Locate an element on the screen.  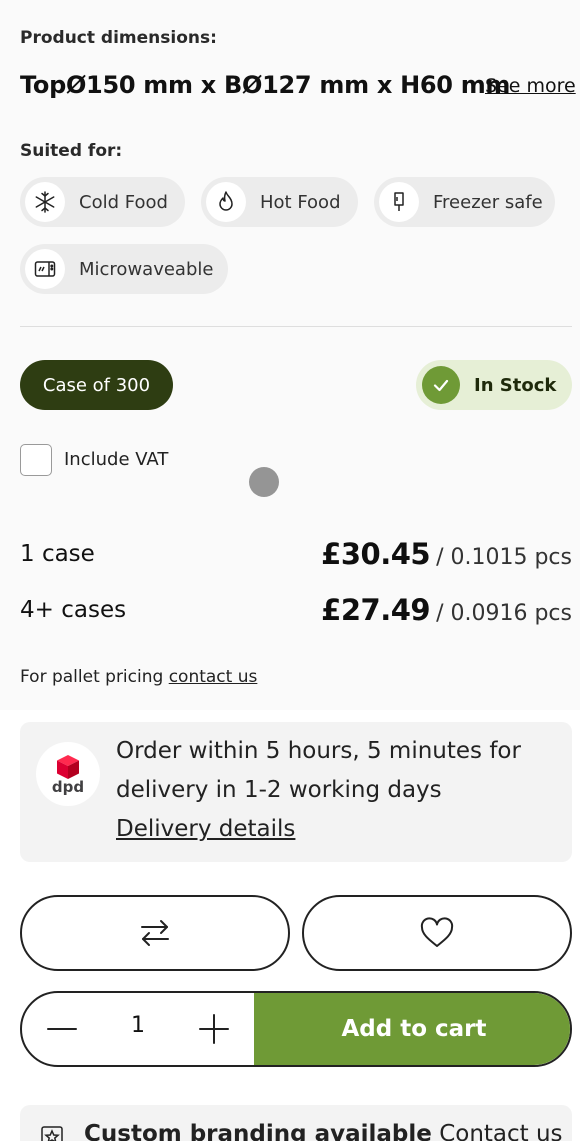
price-value-group: £30.45 / 0.1015 pcs is located at coordinates (446, 554).